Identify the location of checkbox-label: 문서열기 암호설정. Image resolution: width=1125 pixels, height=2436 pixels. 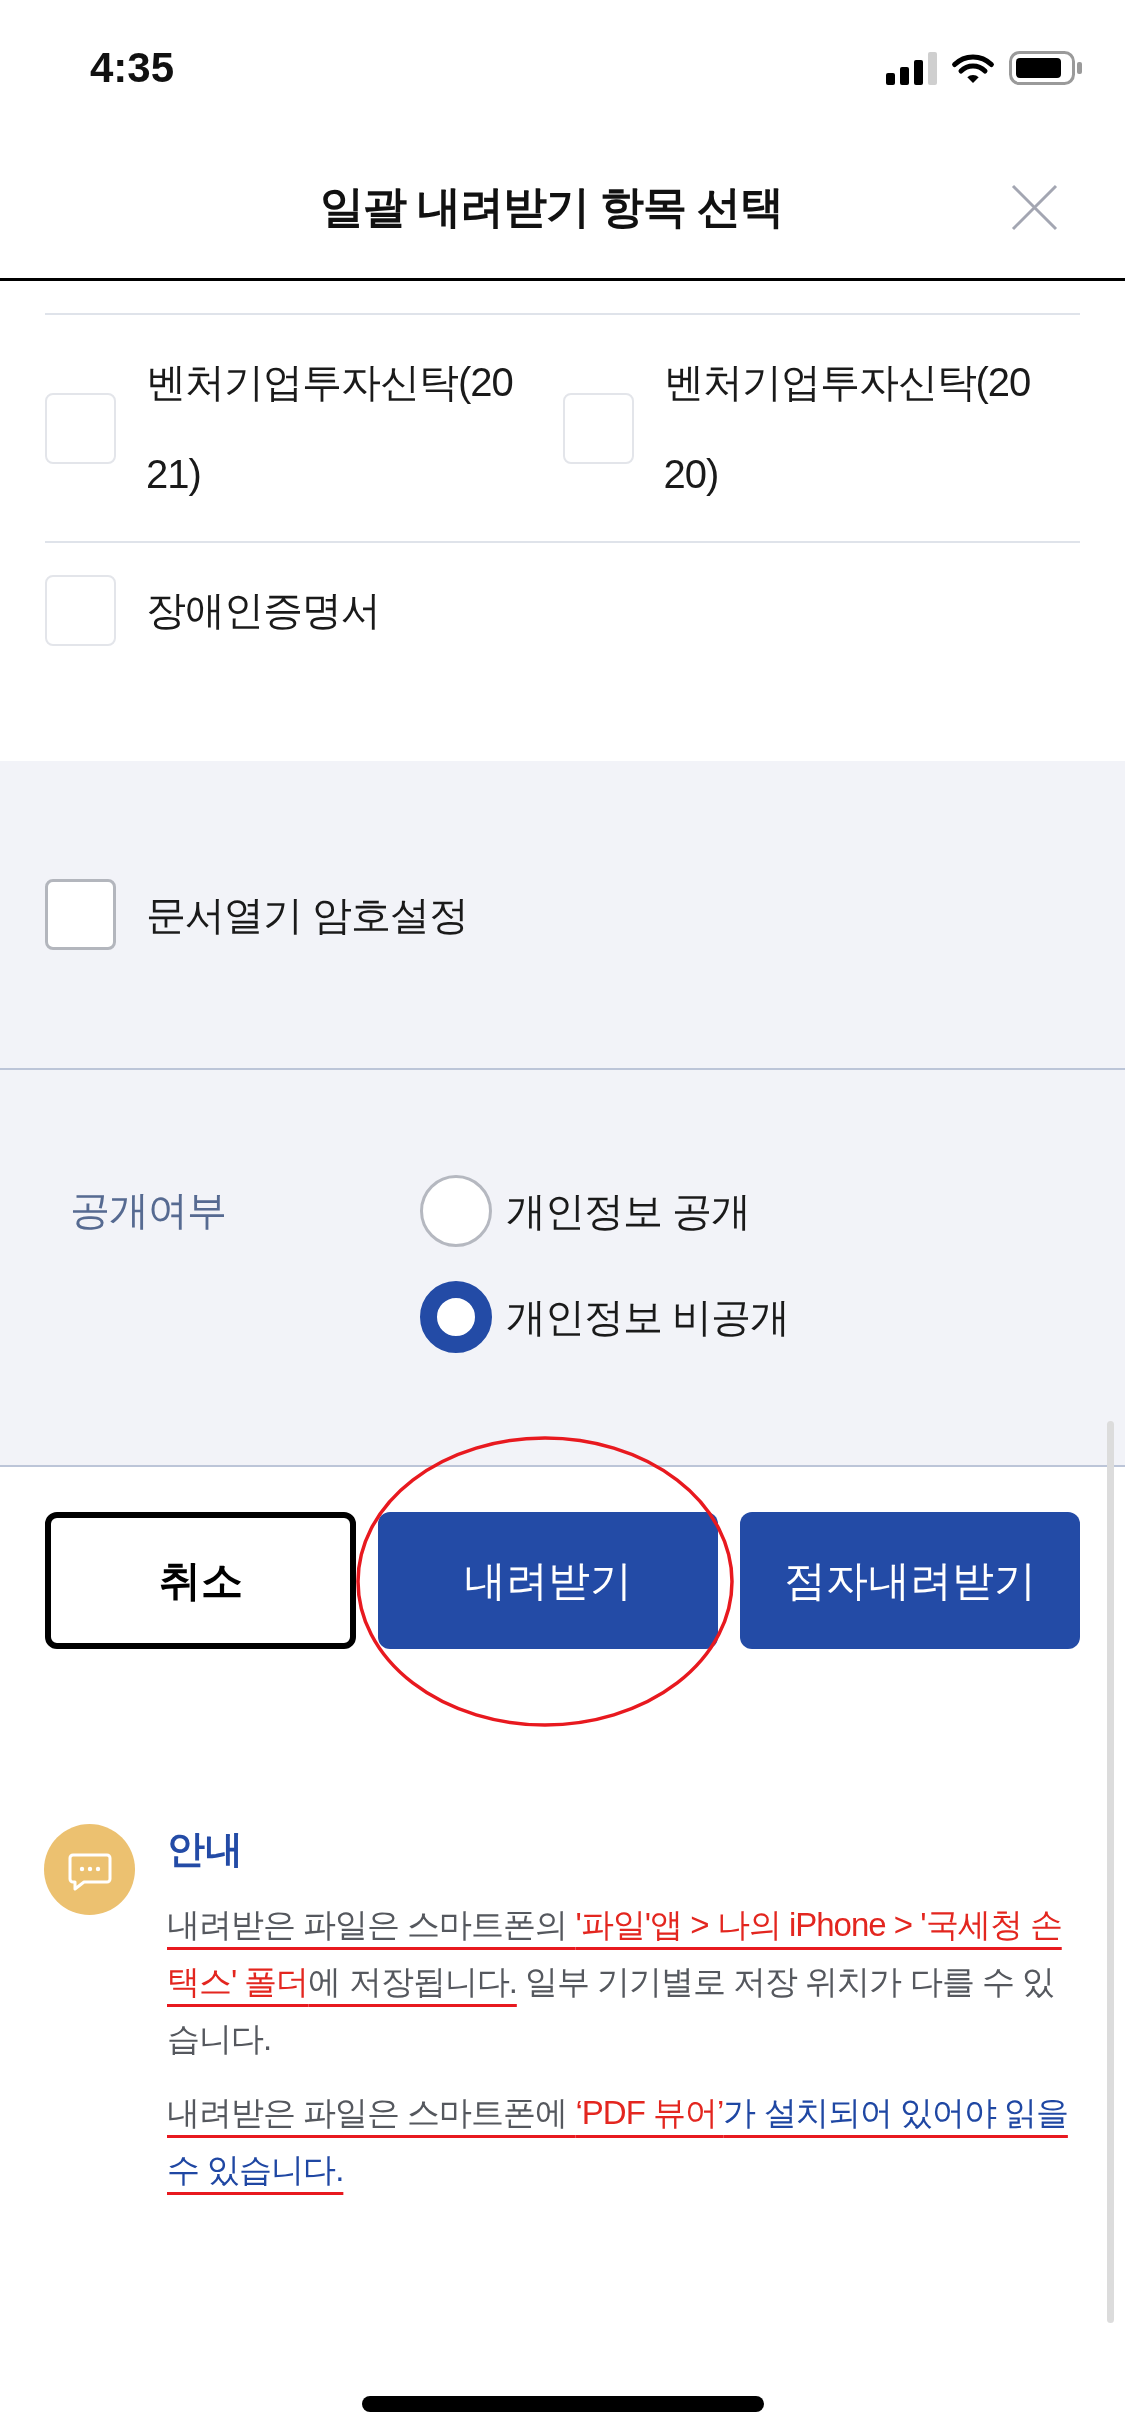
(307, 915).